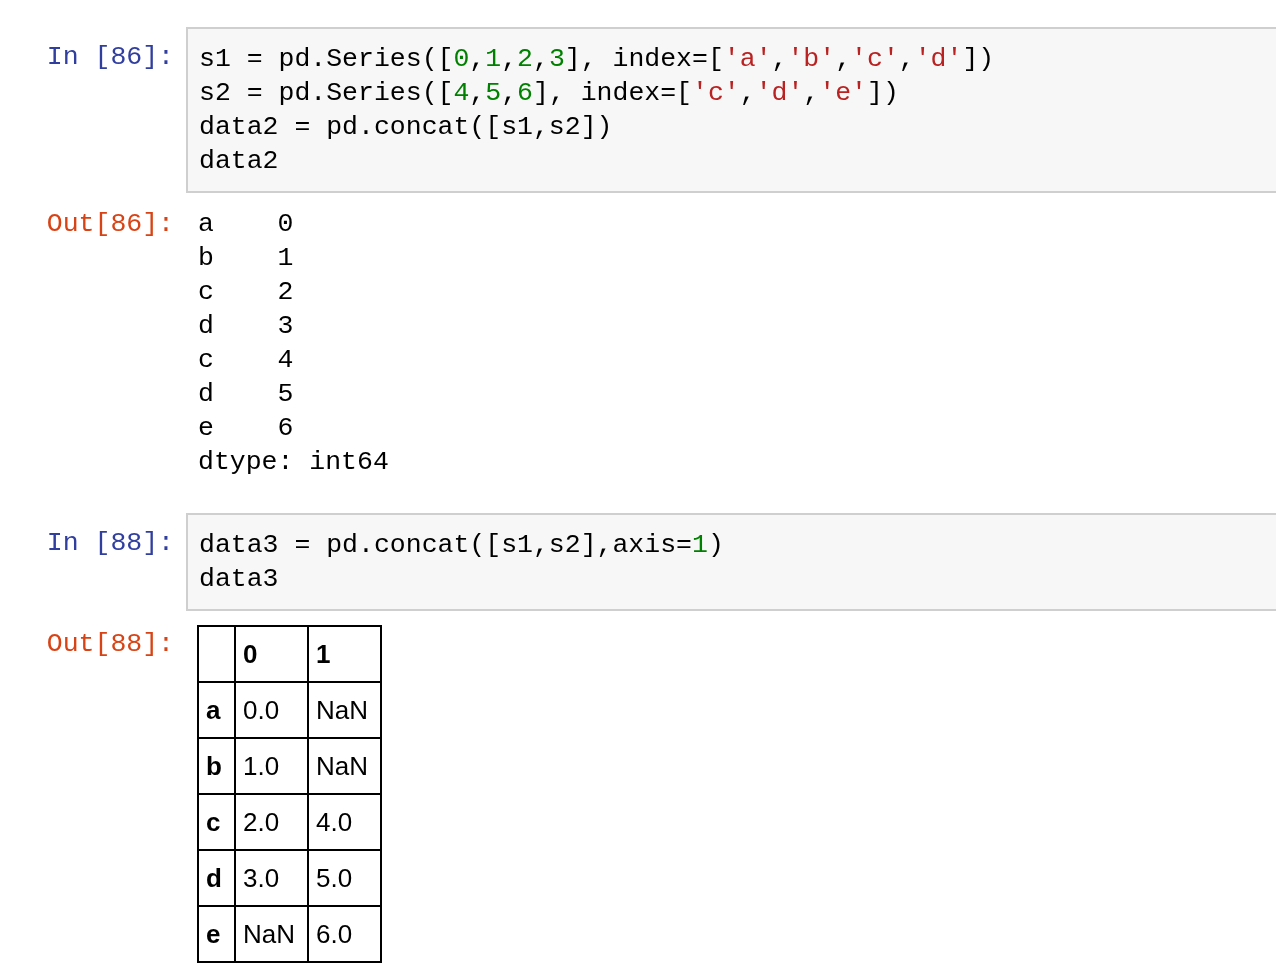  I want to click on code-line: data2, so click(239, 161).